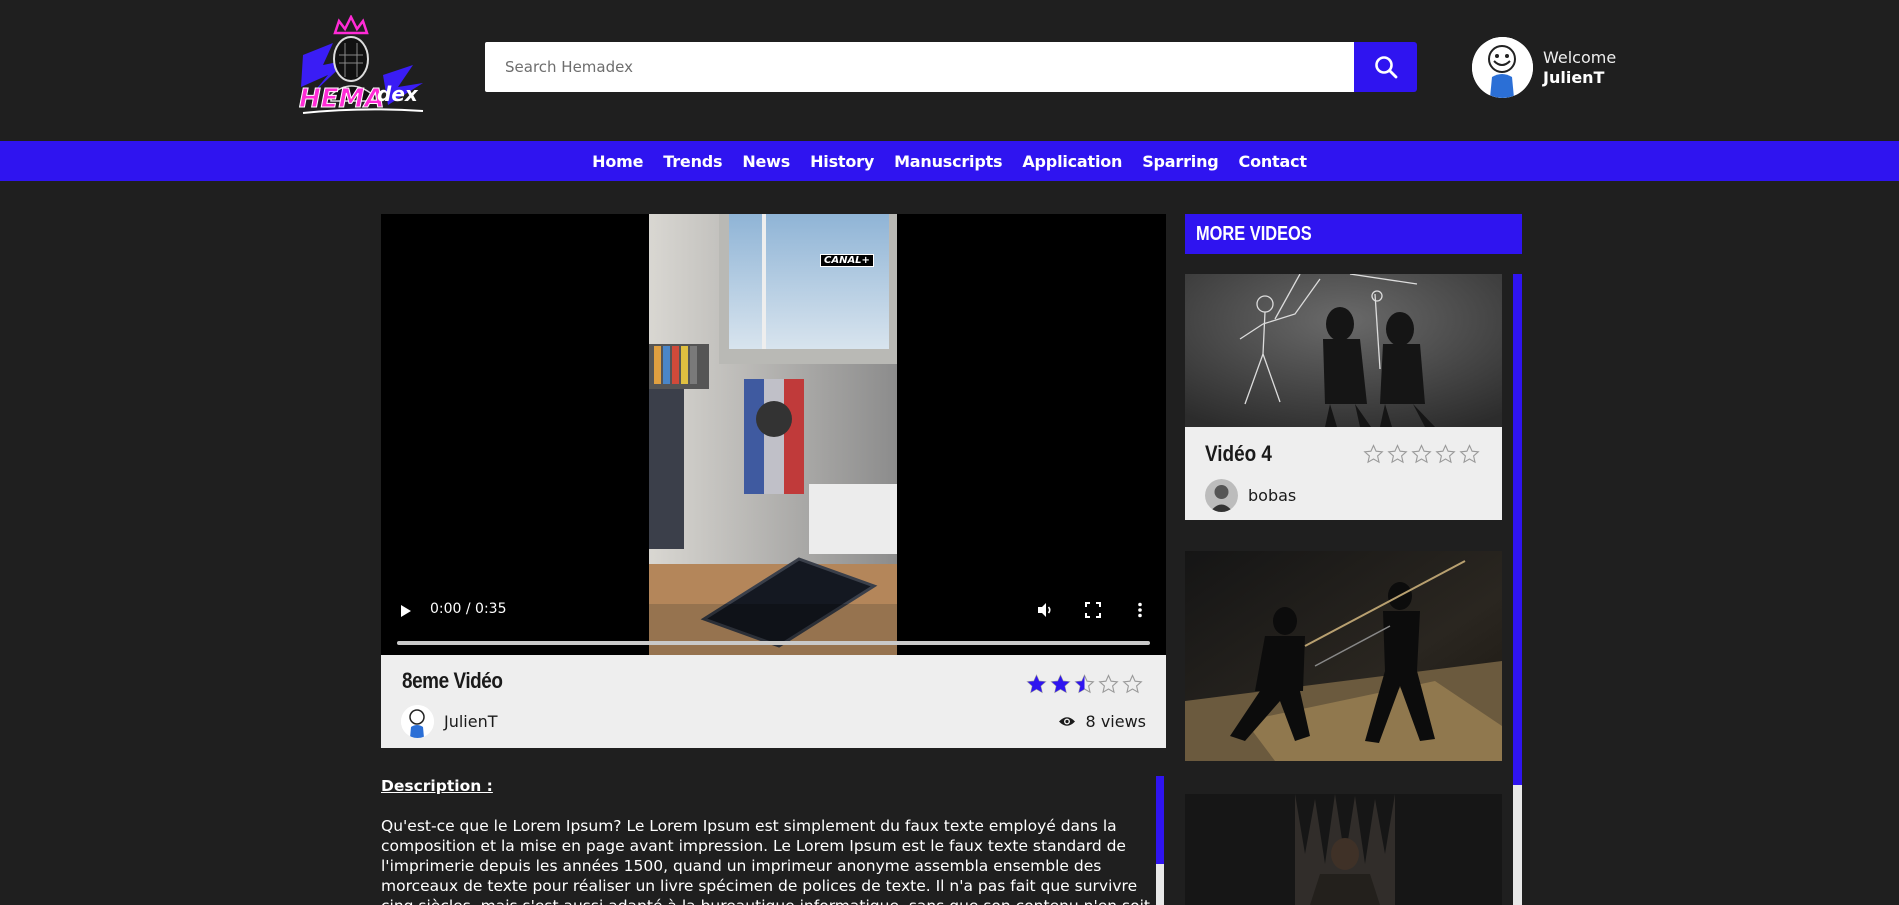  I want to click on player-controls: 0:00 / 0:35, so click(773, 620).